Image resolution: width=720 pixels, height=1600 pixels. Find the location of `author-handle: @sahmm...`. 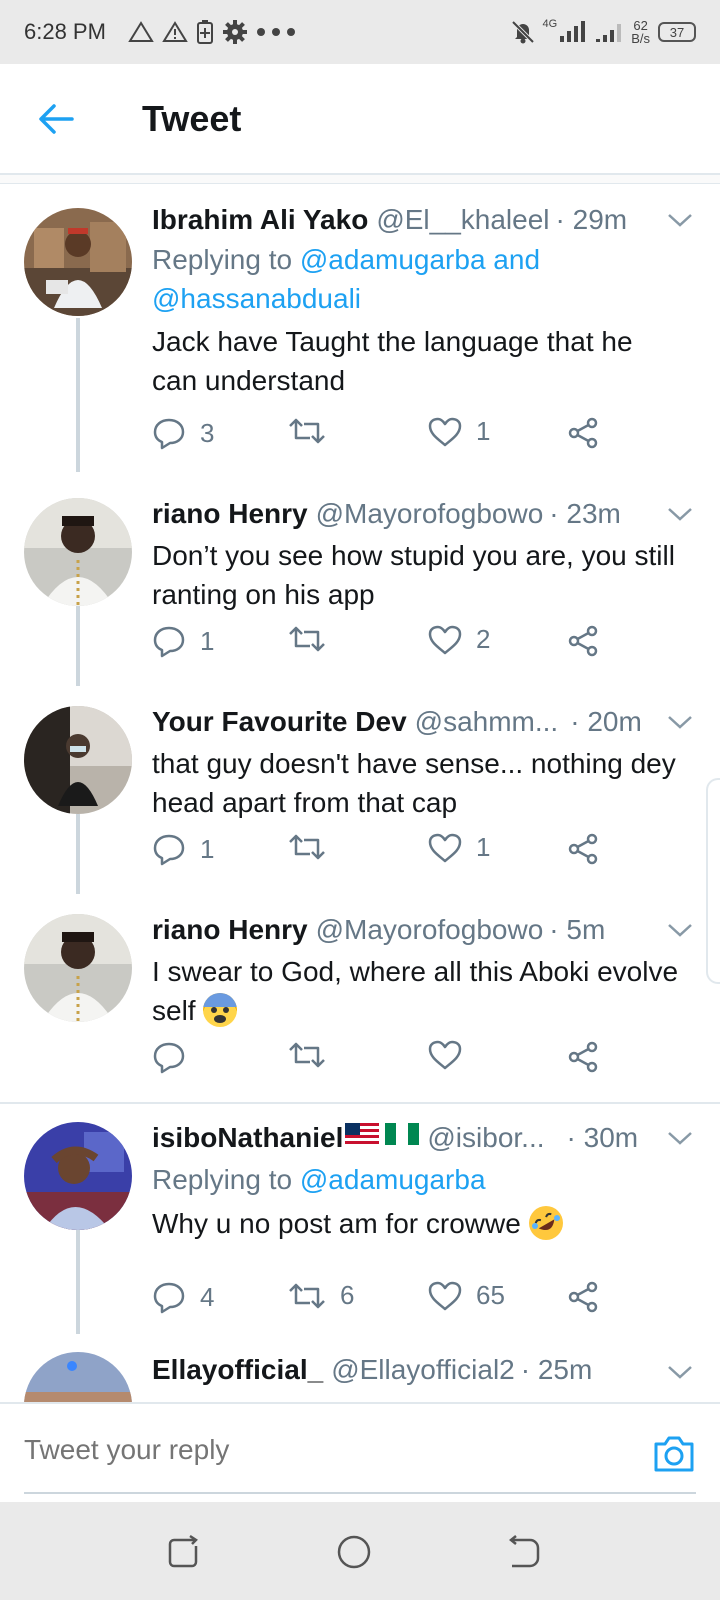

author-handle: @sahmm... is located at coordinates (487, 722).